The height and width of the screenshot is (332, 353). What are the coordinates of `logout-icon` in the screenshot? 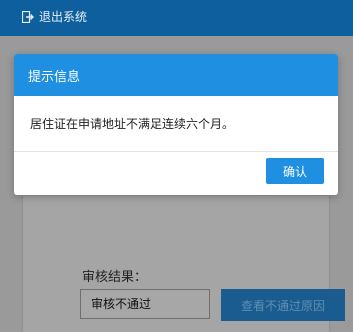 It's located at (28, 16).